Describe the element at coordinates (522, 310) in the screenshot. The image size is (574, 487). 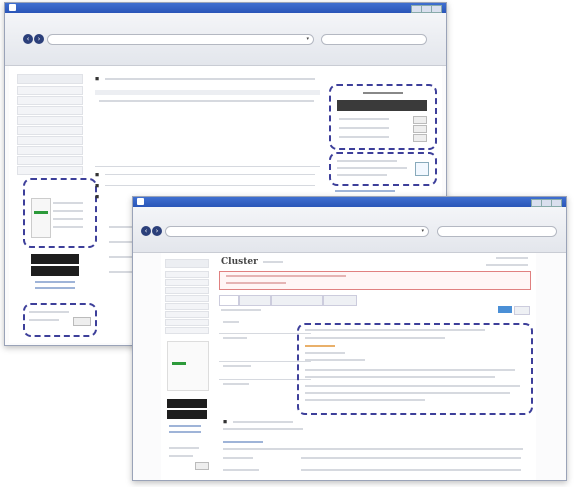
I see `secondary-action-button` at that location.